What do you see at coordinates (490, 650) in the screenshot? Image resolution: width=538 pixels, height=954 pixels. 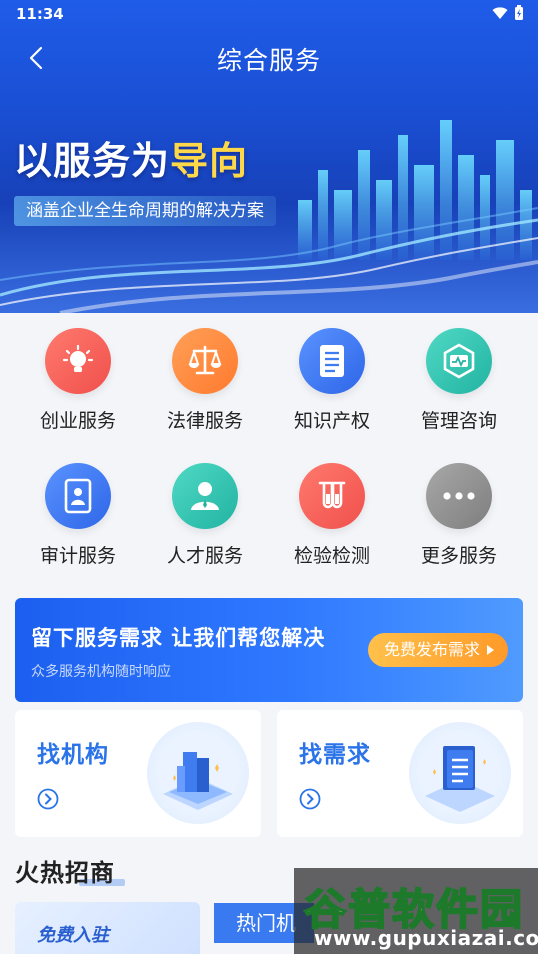 I see `triangle-right-icon` at bounding box center [490, 650].